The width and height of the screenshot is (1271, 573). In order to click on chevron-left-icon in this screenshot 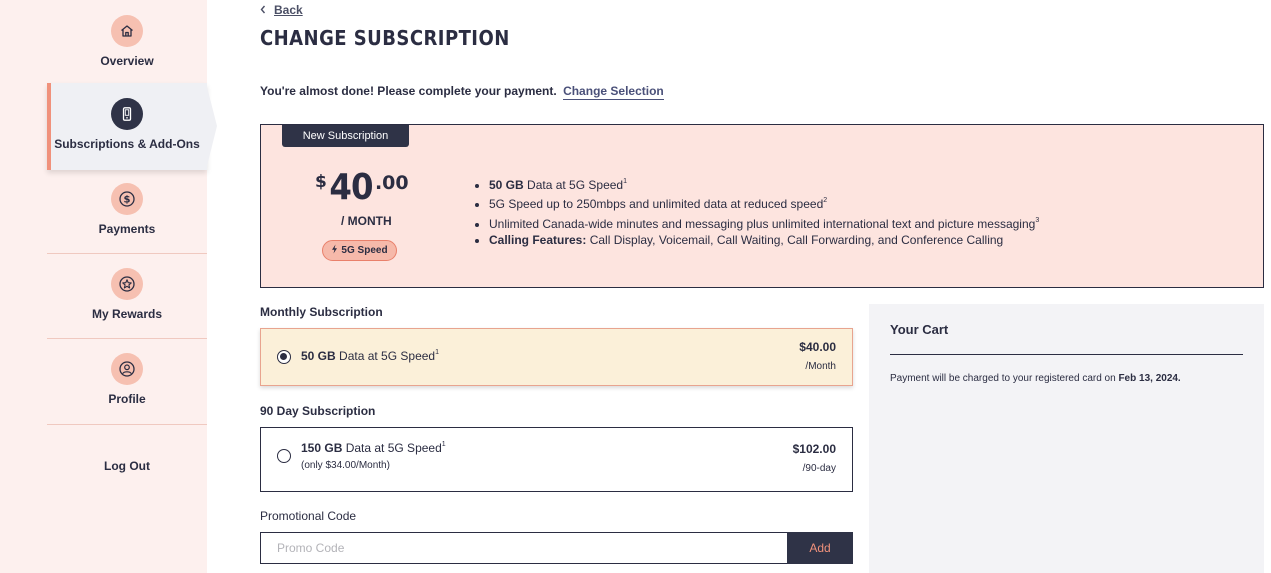, I will do `click(263, 10)`.